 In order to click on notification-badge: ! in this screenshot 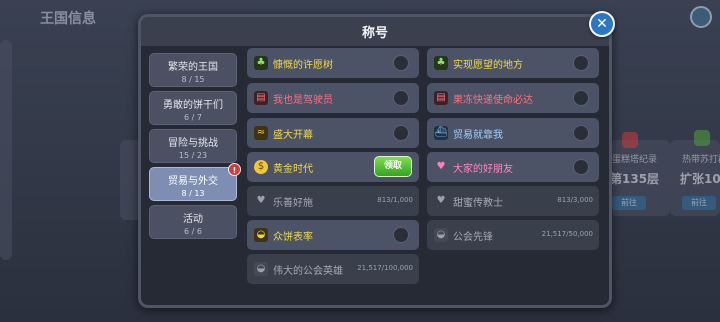, I will do `click(234, 169)`.